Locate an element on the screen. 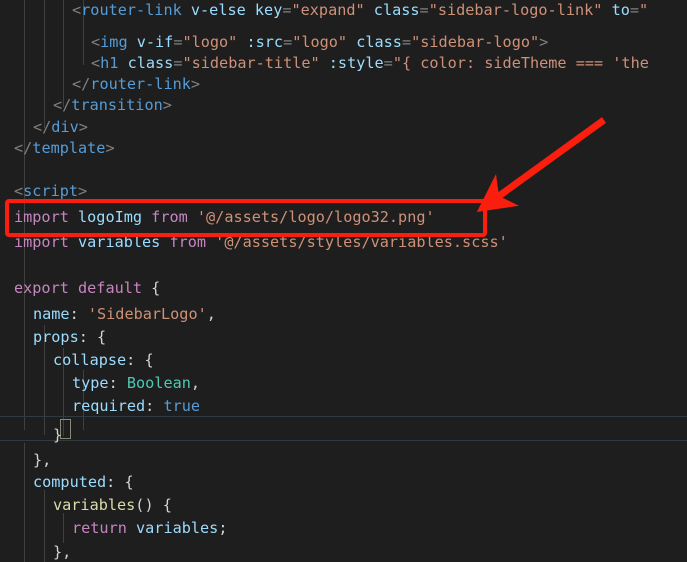  code-token: === is located at coordinates (594, 63).